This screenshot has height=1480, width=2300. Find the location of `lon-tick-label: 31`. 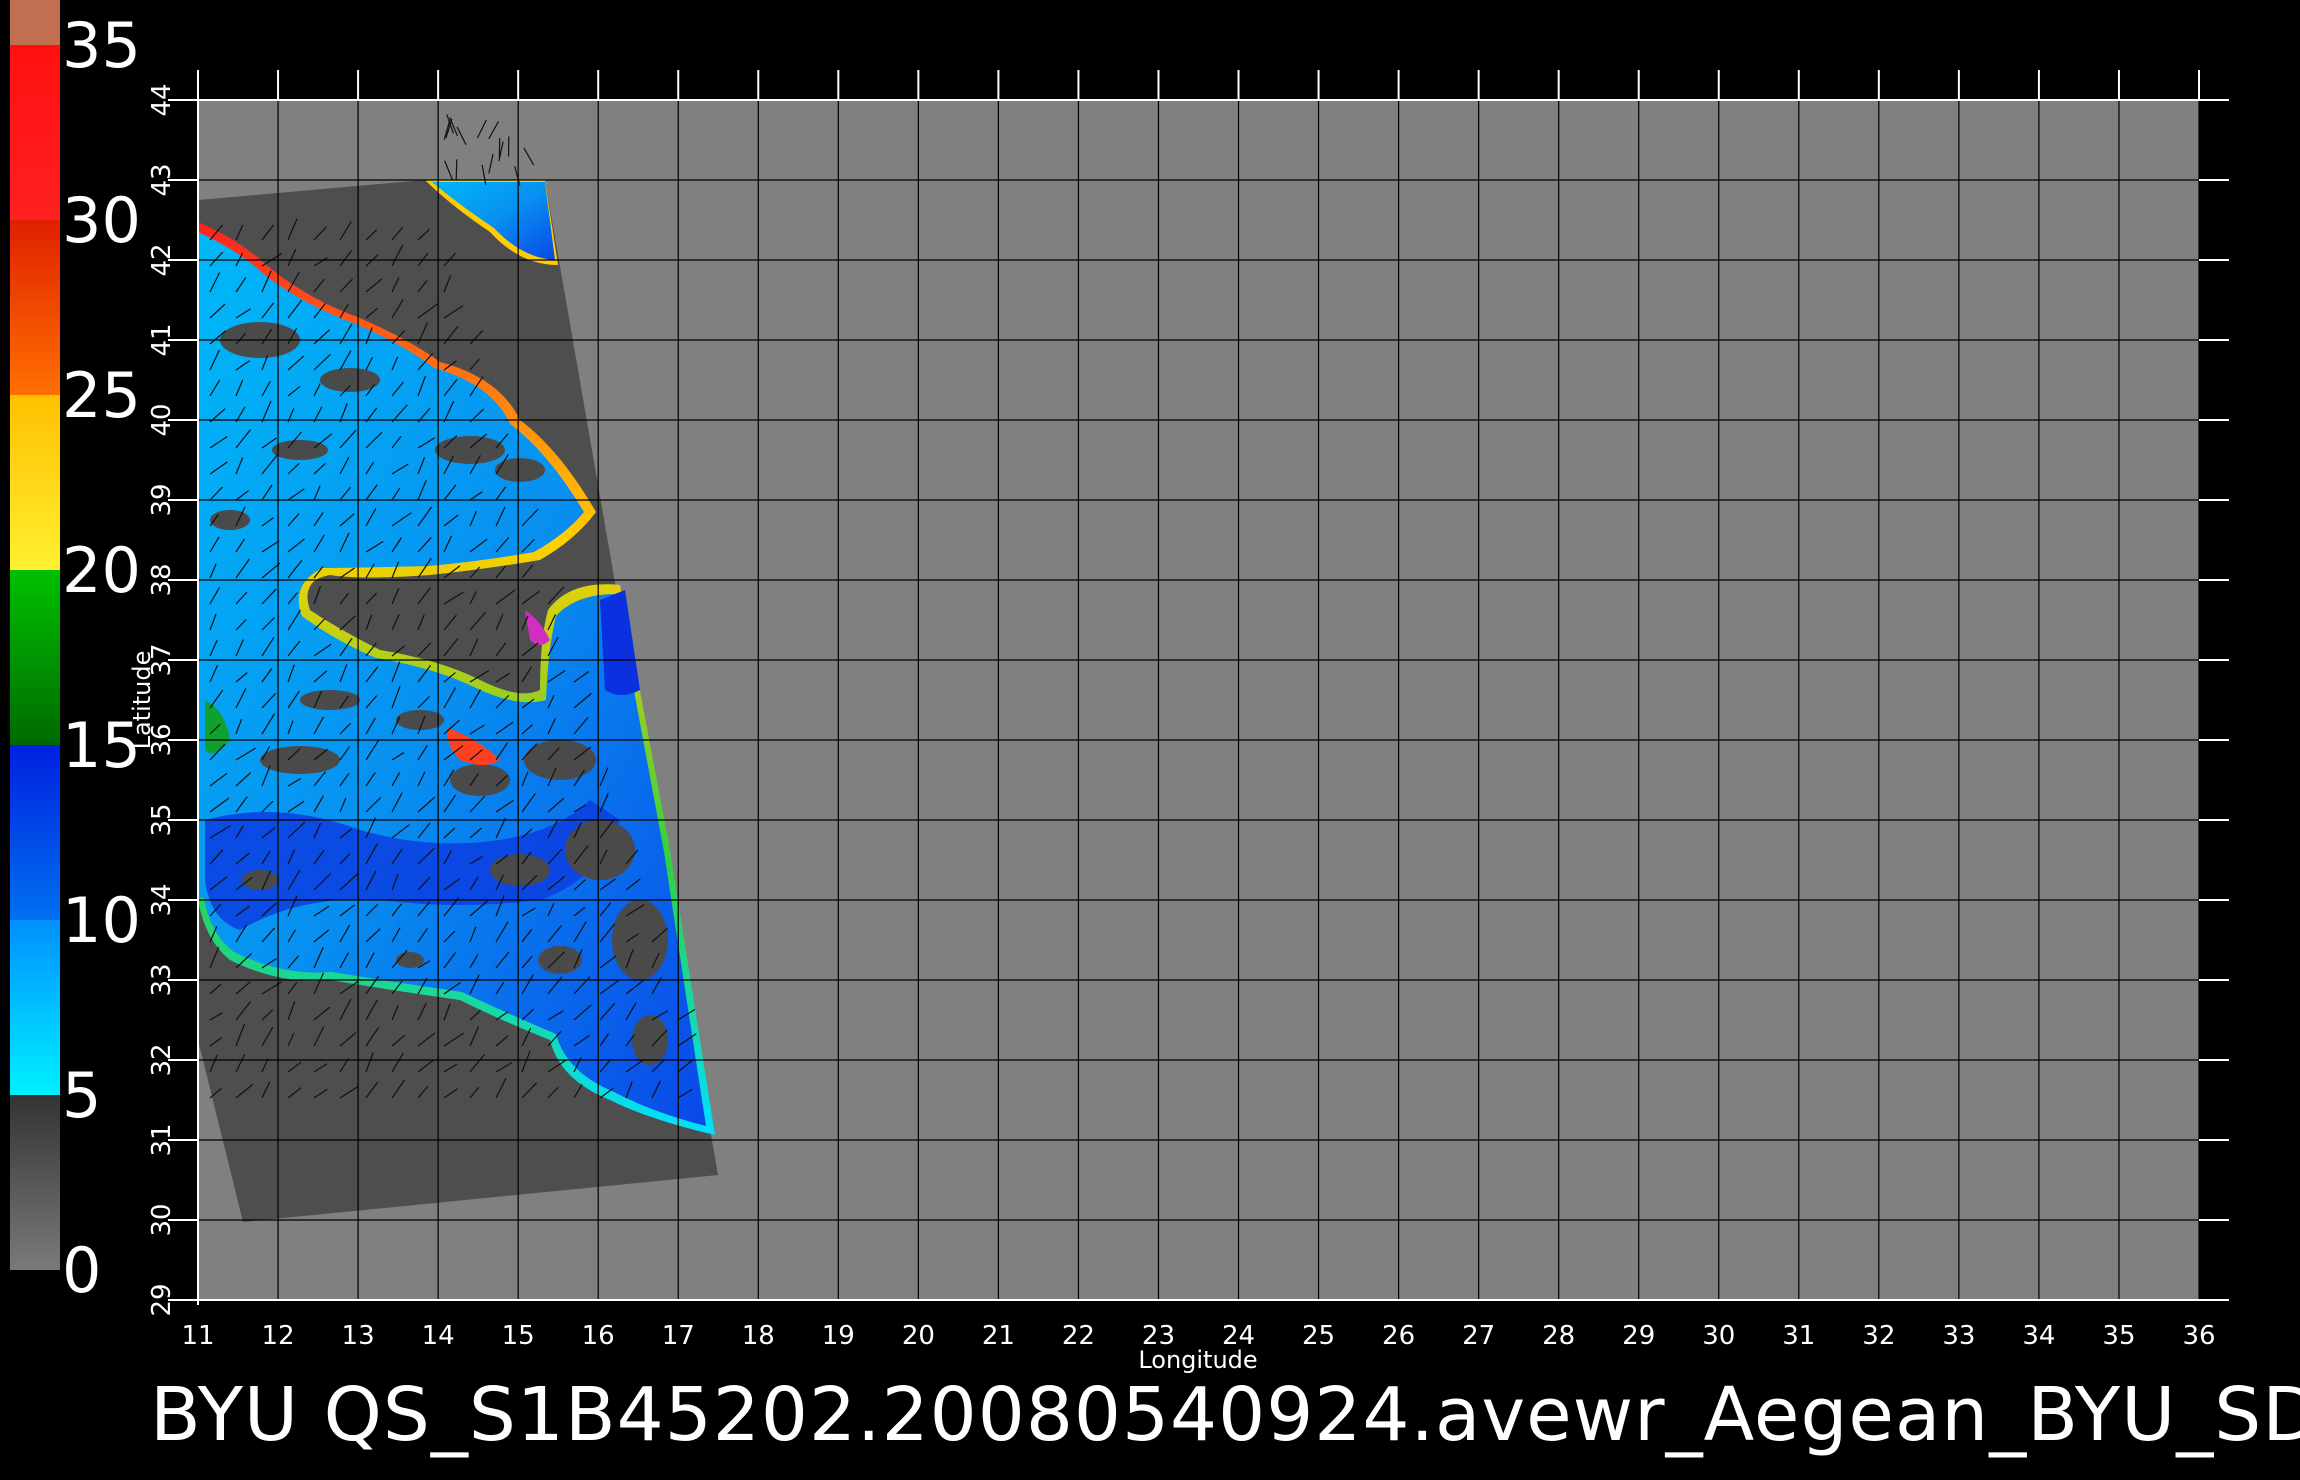

lon-tick-label: 31 is located at coordinates (1798, 1336).